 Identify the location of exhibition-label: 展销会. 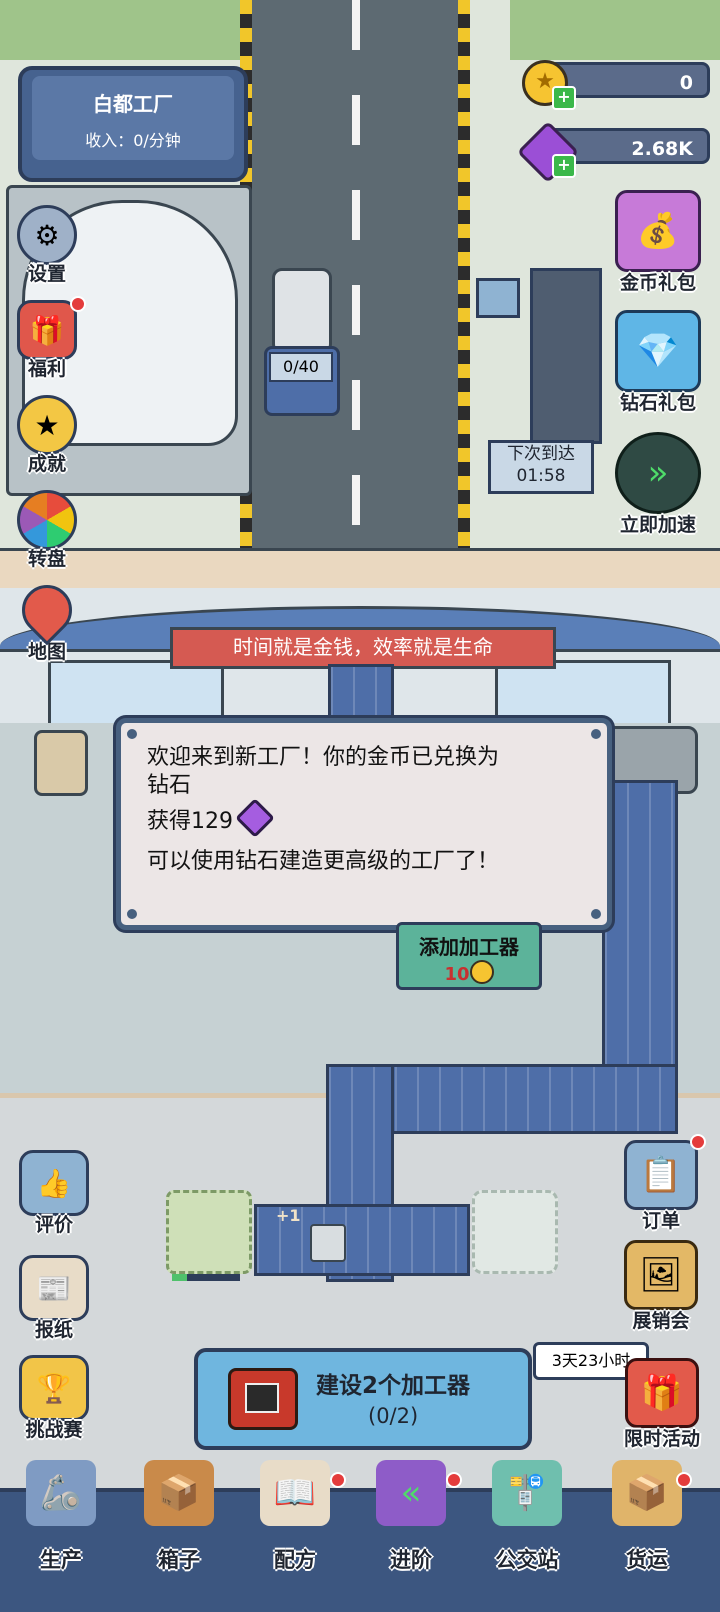
(661, 1321).